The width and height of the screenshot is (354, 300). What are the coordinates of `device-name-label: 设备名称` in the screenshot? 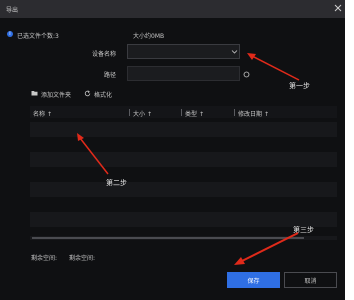 It's located at (104, 54).